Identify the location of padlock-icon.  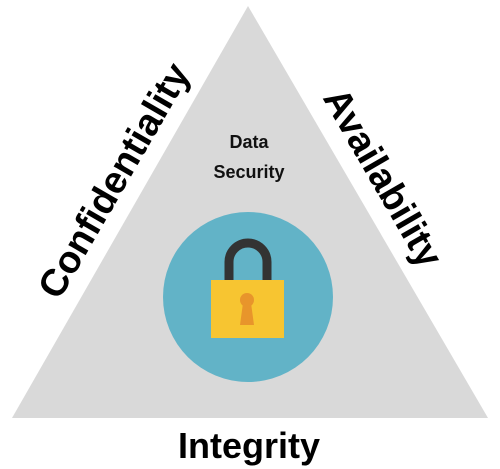
(248, 297).